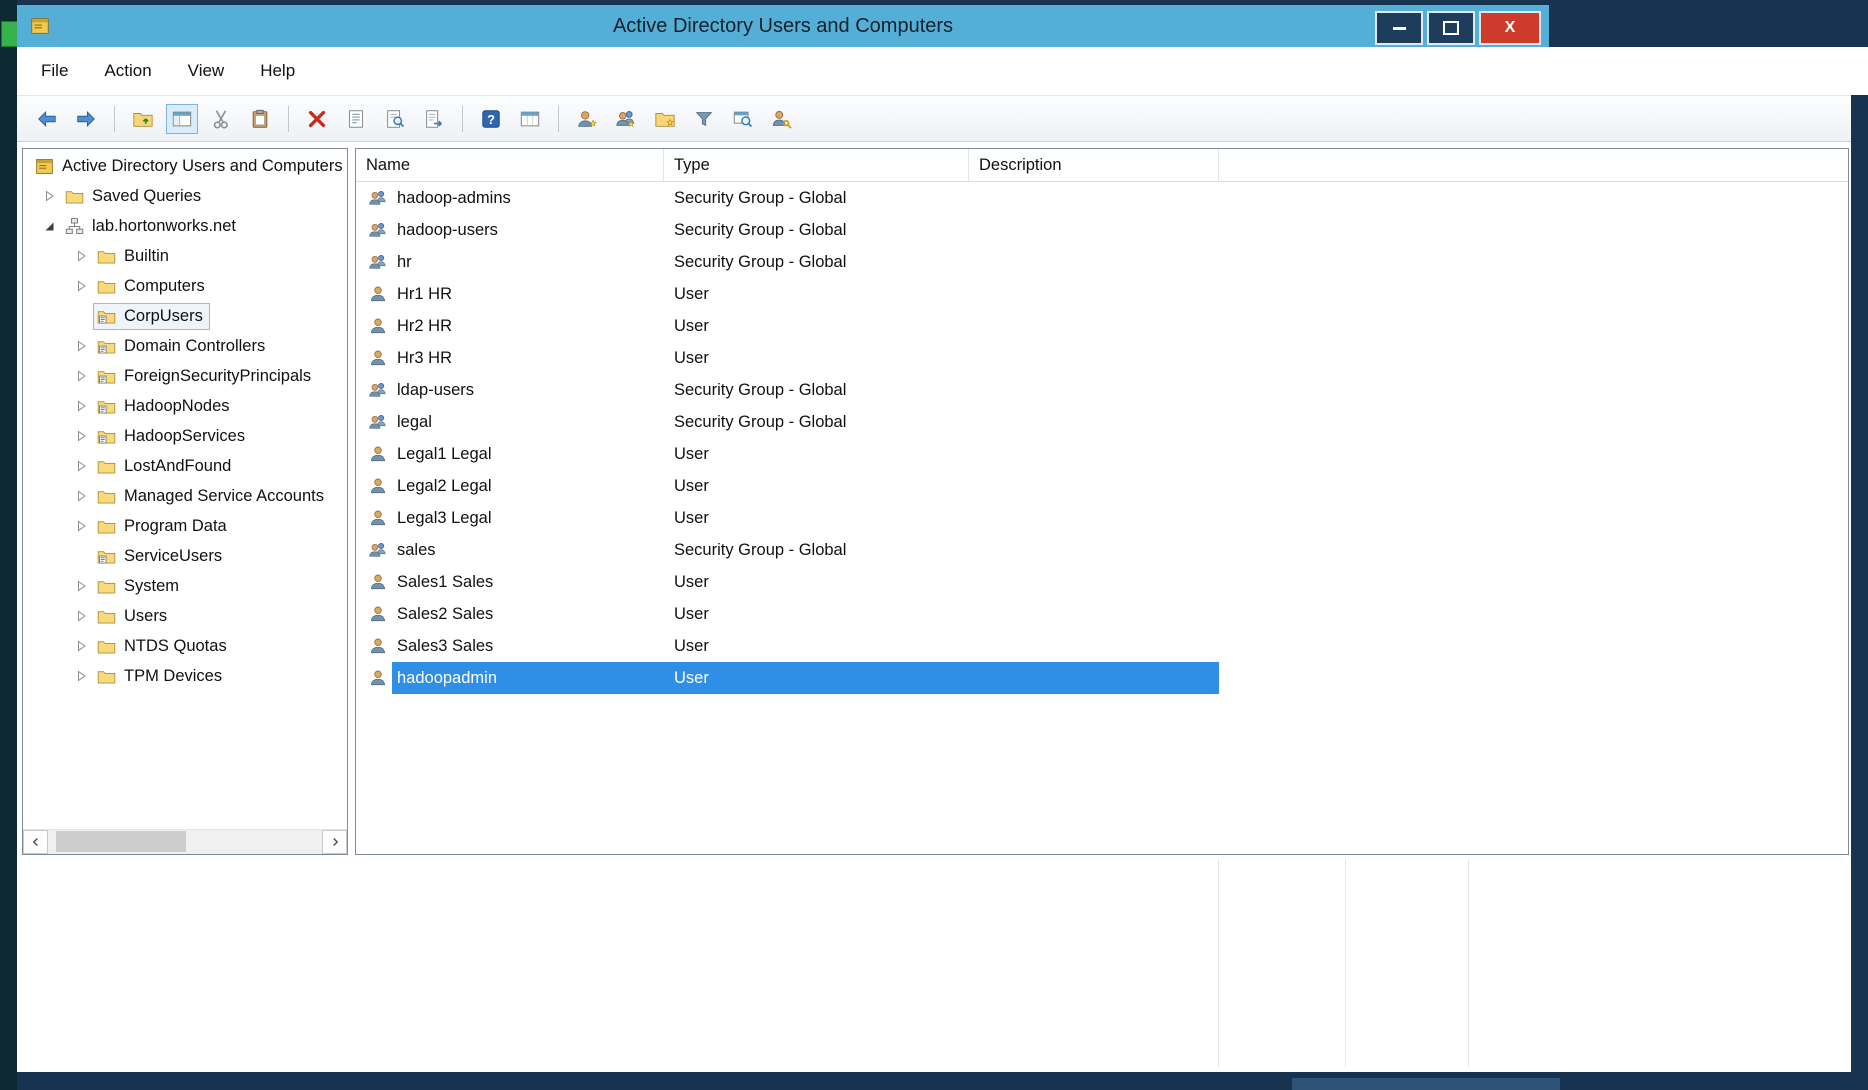 The width and height of the screenshot is (1868, 1090). What do you see at coordinates (1102, 550) in the screenshot?
I see `list-row-sales: sales Security Group - Global` at bounding box center [1102, 550].